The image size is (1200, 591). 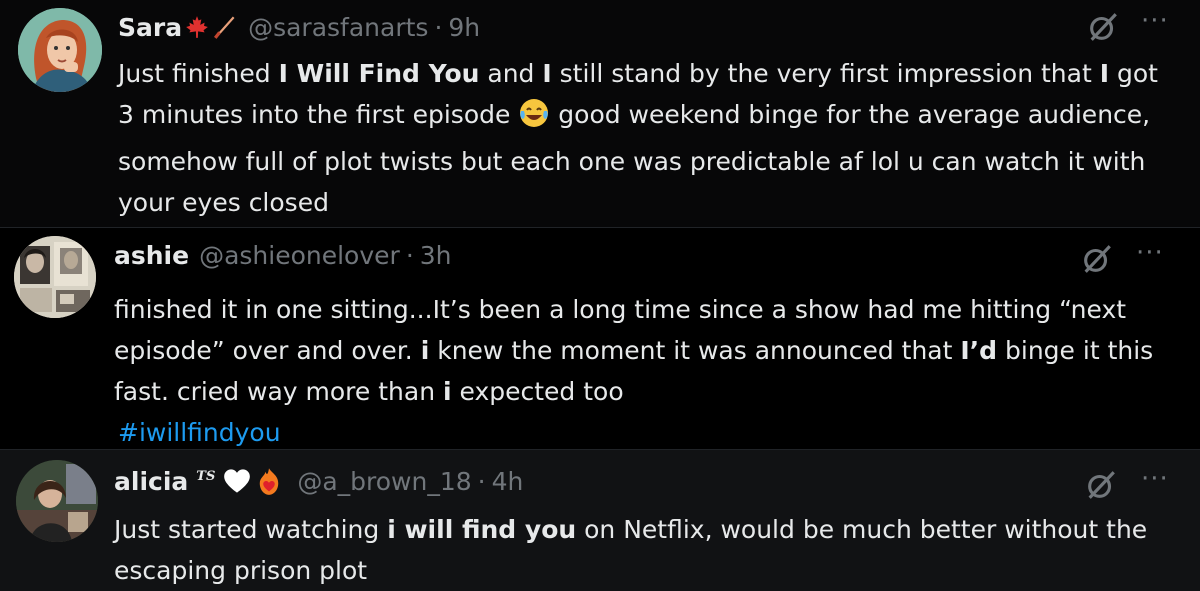 What do you see at coordinates (436, 255) in the screenshot?
I see `timestamp: 3h` at bounding box center [436, 255].